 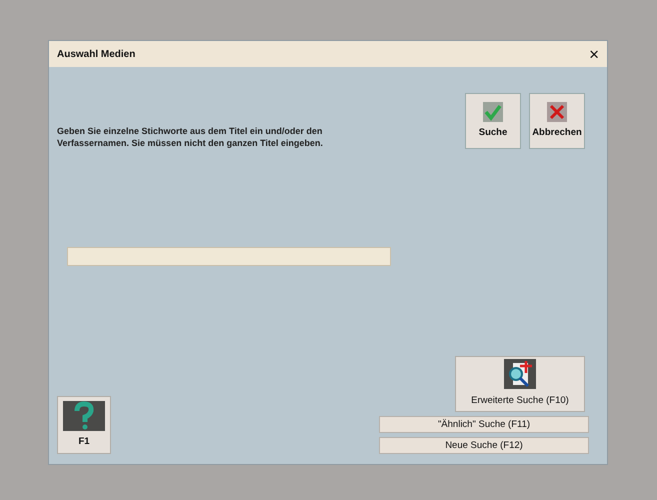 I want to click on window-title: Auswahl Medien, so click(x=96, y=55).